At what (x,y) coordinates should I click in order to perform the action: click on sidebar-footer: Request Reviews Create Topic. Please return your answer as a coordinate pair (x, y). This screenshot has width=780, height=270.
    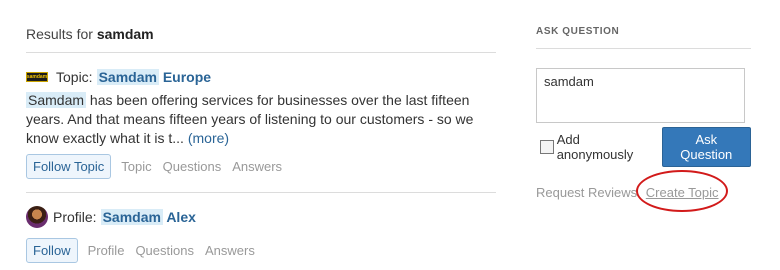
    Looking at the image, I should click on (643, 191).